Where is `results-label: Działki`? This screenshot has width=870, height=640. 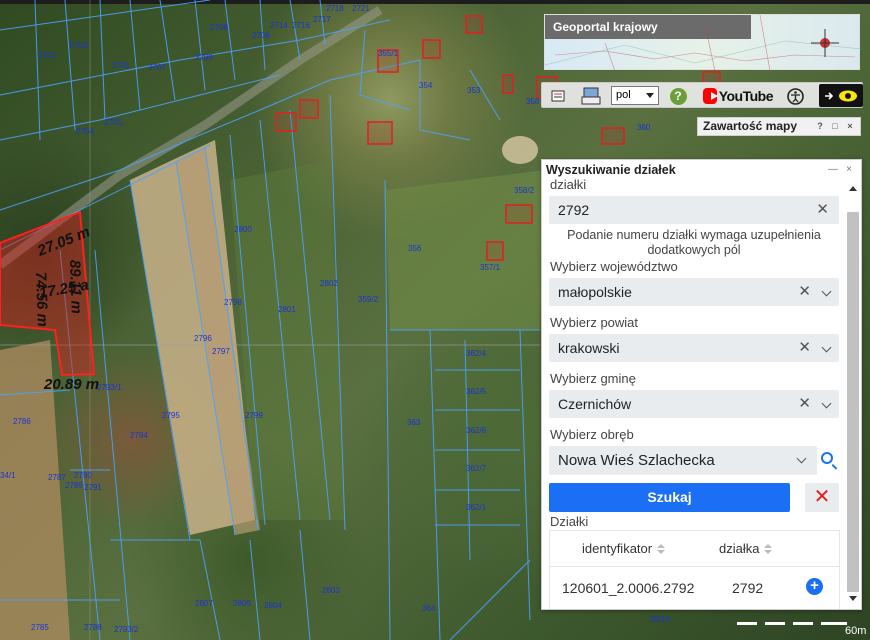
results-label: Działki is located at coordinates (569, 521).